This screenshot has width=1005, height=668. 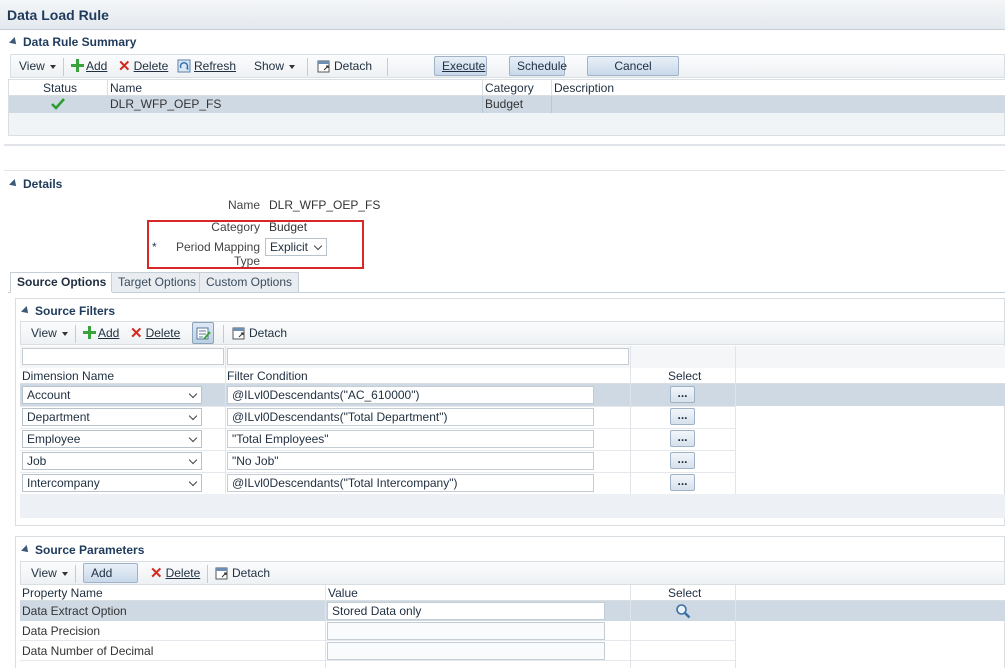 What do you see at coordinates (507, 104) in the screenshot?
I see `table-row: DLR_WFP_OEP_FS Budget` at bounding box center [507, 104].